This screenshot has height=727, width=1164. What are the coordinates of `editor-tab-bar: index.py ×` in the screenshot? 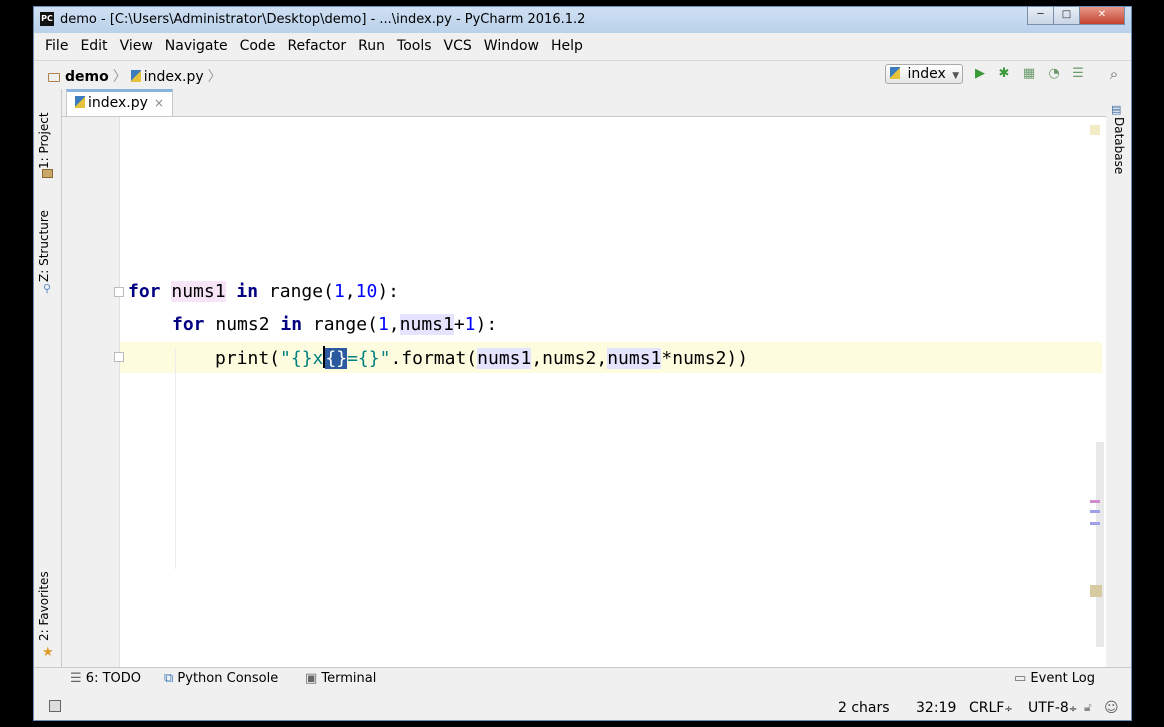 It's located at (584, 103).